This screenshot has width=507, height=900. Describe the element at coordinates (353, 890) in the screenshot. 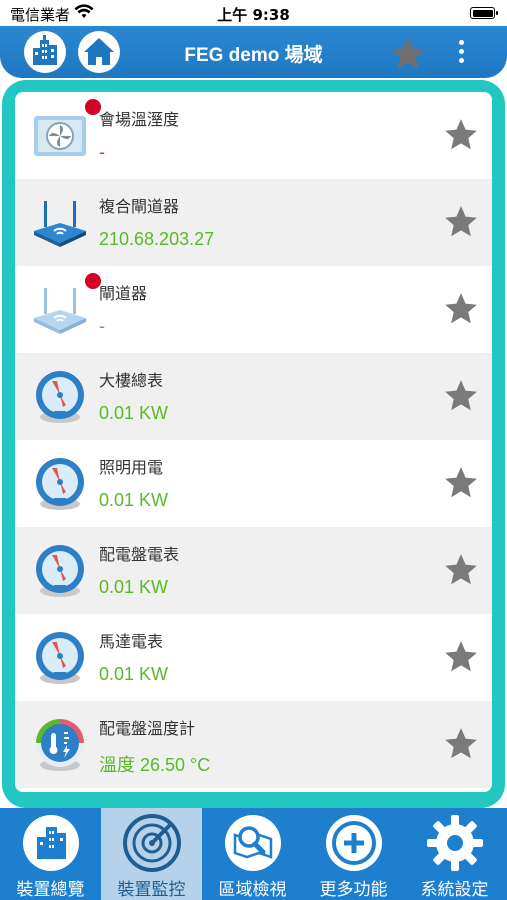

I see `tab-label: 更多功能` at that location.